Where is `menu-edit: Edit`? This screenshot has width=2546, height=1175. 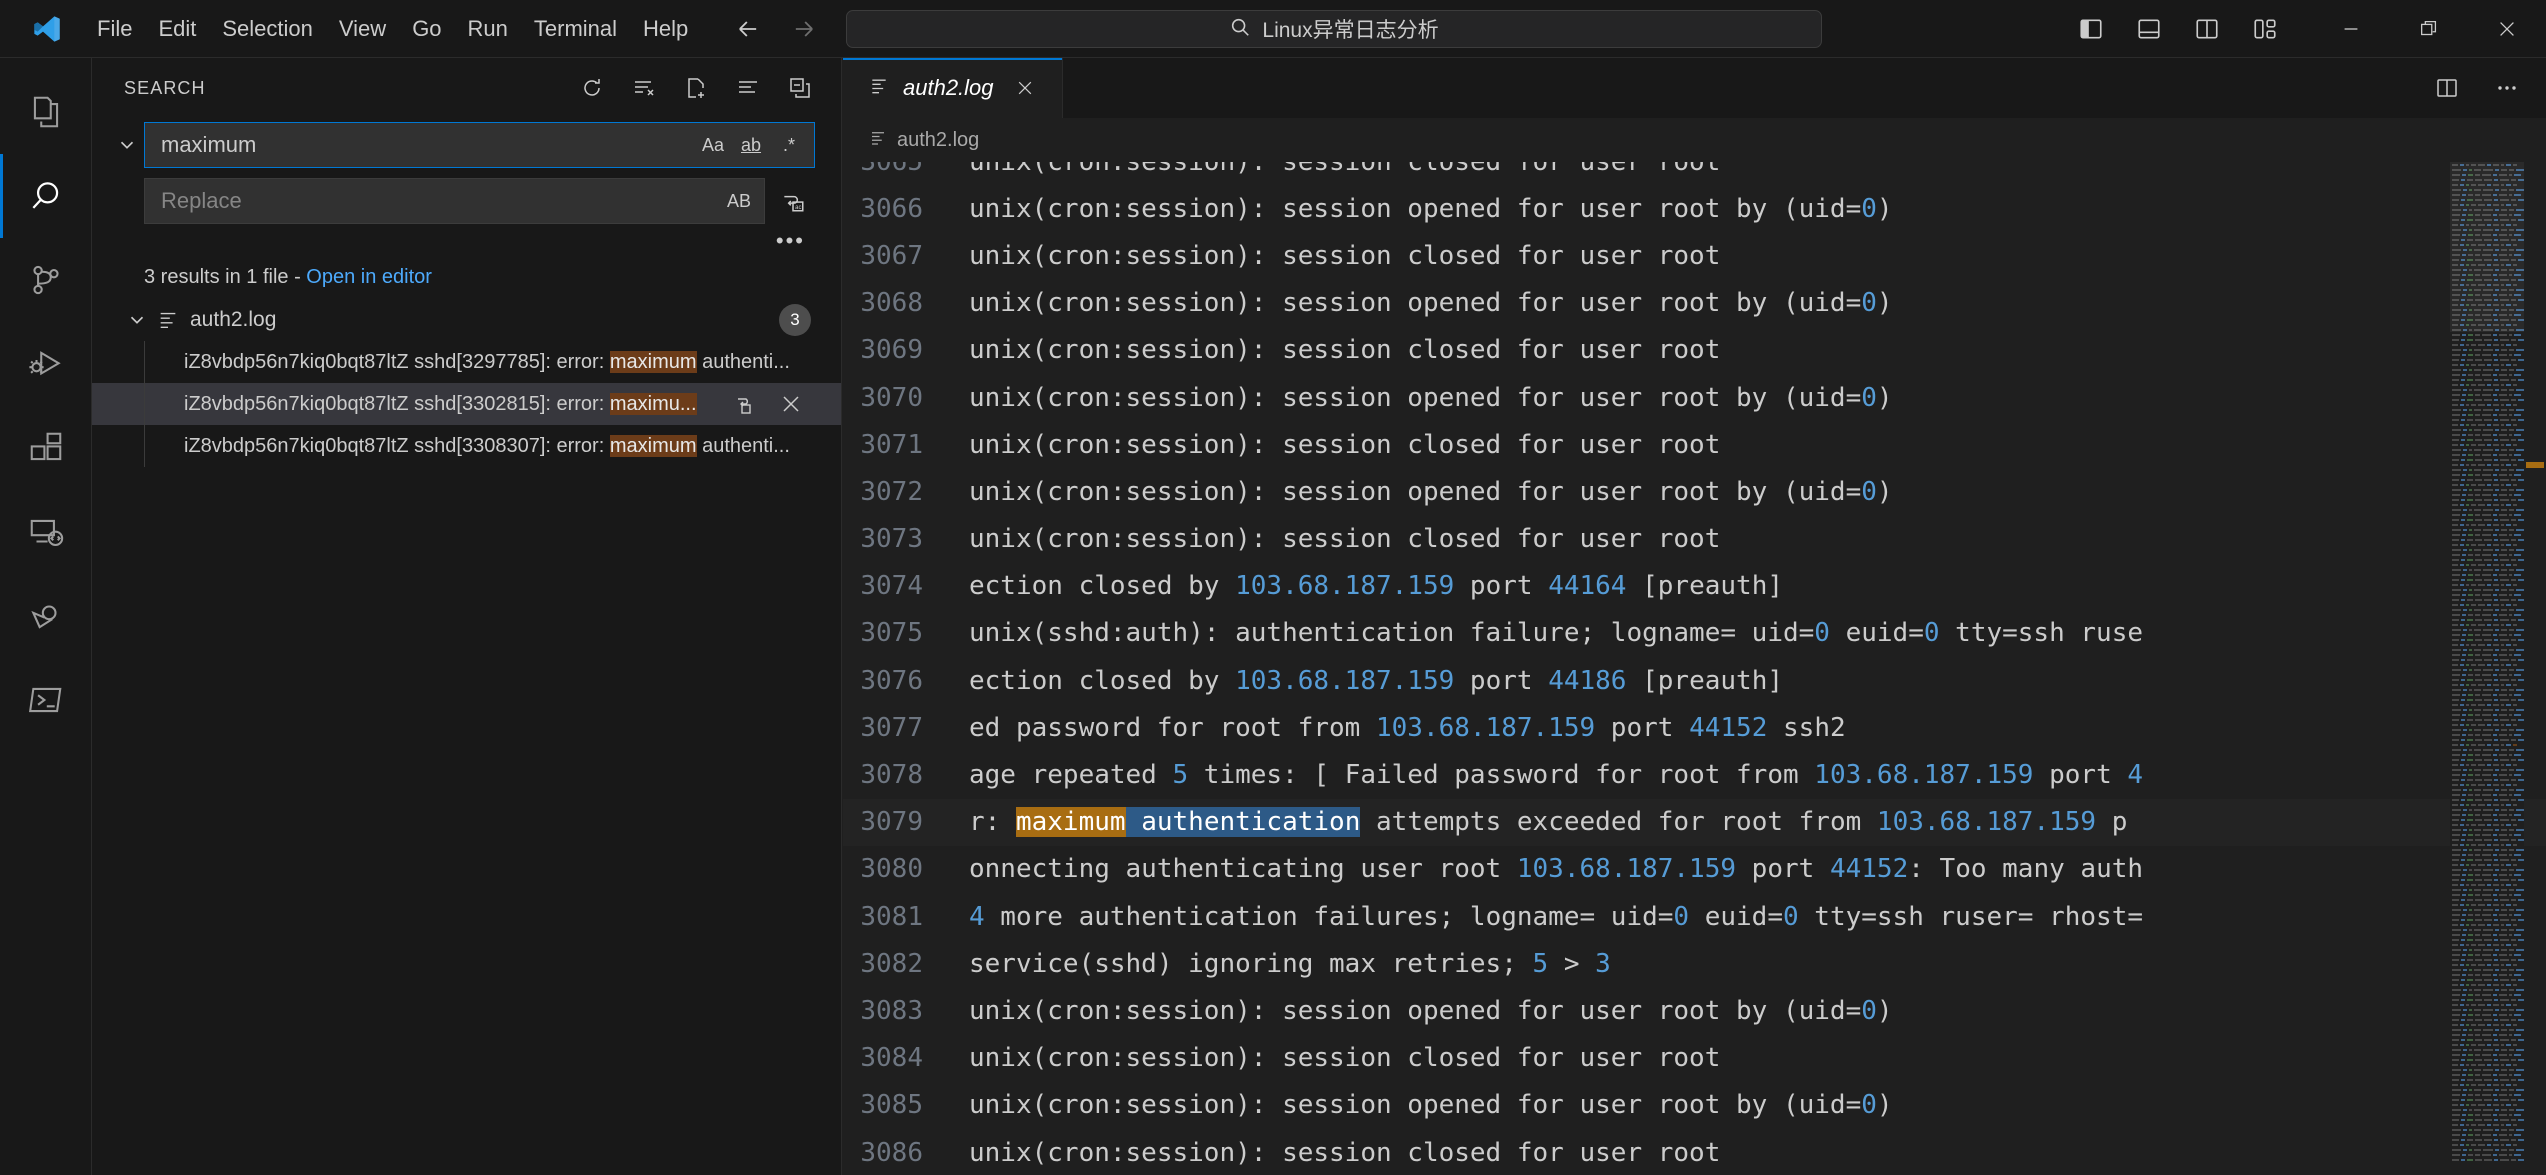
menu-edit: Edit is located at coordinates (177, 29).